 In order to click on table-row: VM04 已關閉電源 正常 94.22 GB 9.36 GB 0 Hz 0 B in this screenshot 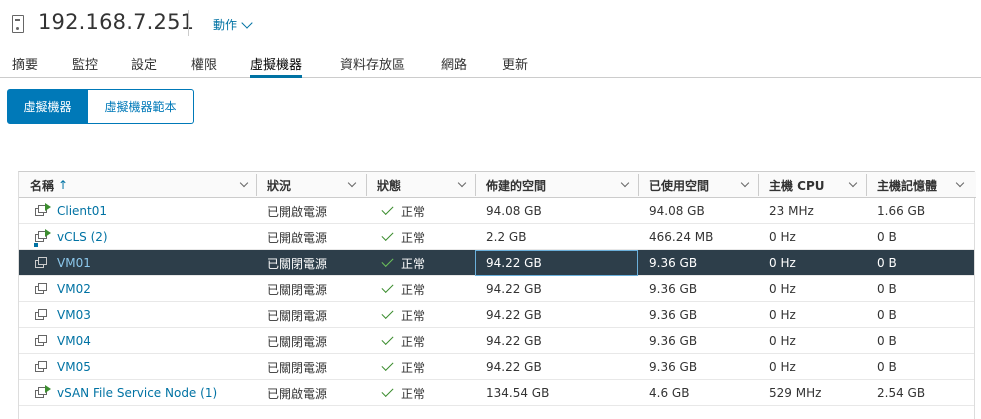, I will do `click(496, 341)`.